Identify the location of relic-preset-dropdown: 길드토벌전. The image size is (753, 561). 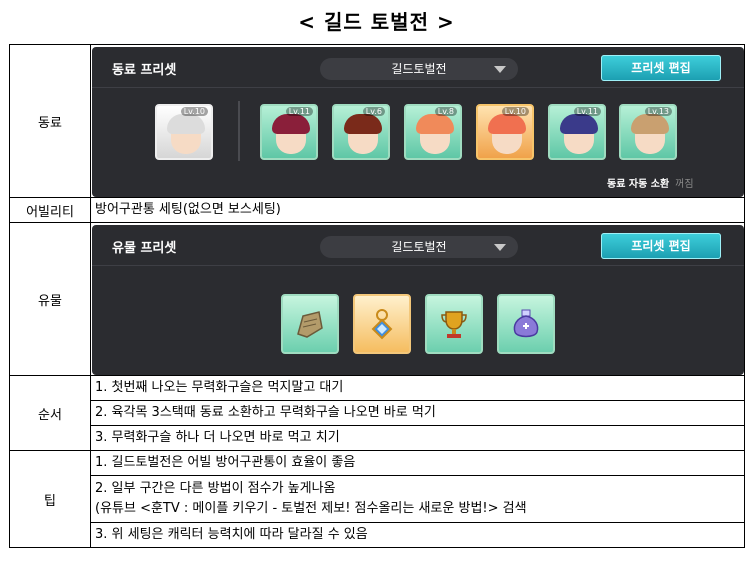
(419, 246).